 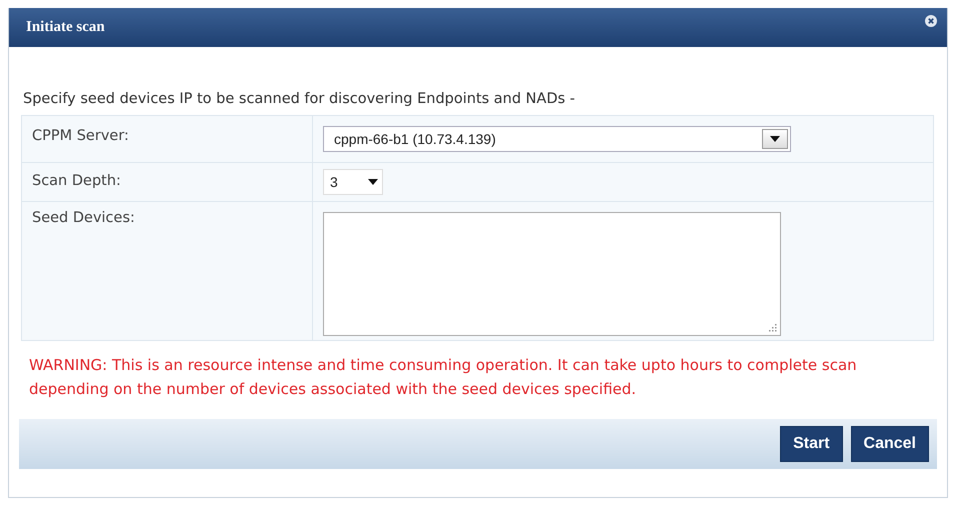 What do you see at coordinates (443, 377) in the screenshot?
I see `warning-text: WARNING: This is an resource intense and time consuming operation. It can take upto hours to complete scan depending on the number of devices associated with the seed devices specified.` at bounding box center [443, 377].